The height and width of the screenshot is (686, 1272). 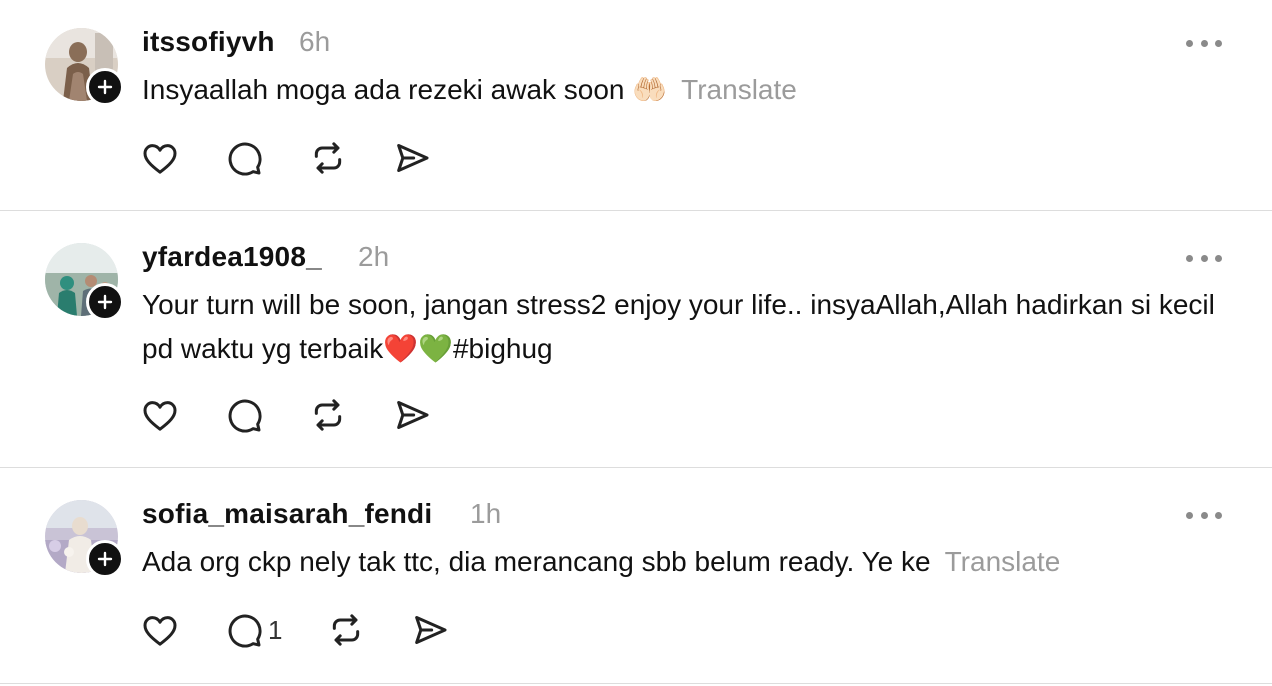 What do you see at coordinates (287, 514) in the screenshot?
I see `username: sofia_maisarah_fendi` at bounding box center [287, 514].